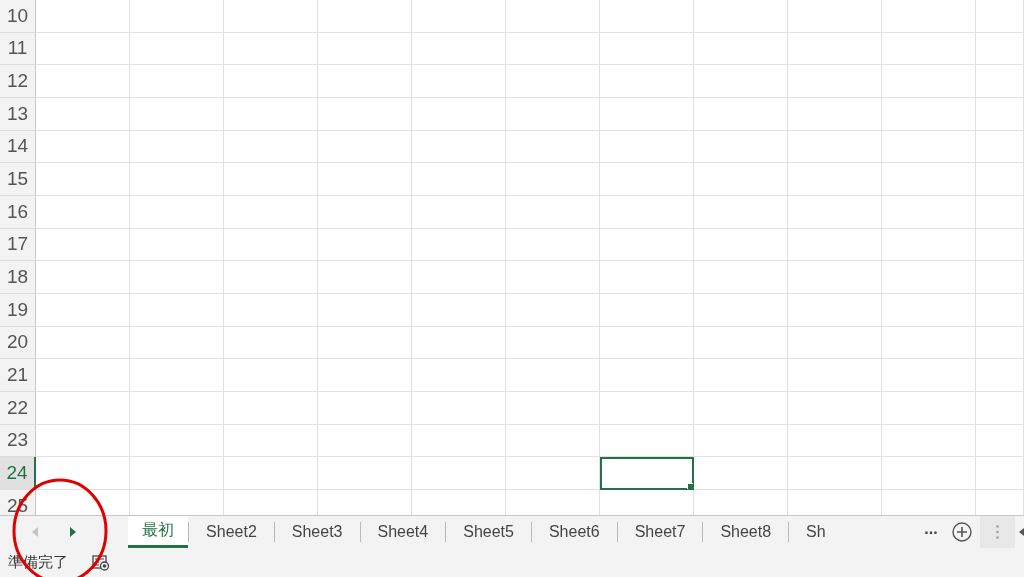 This screenshot has height=577, width=1024. Describe the element at coordinates (18, 245) in the screenshot. I see `row-header: 17` at that location.